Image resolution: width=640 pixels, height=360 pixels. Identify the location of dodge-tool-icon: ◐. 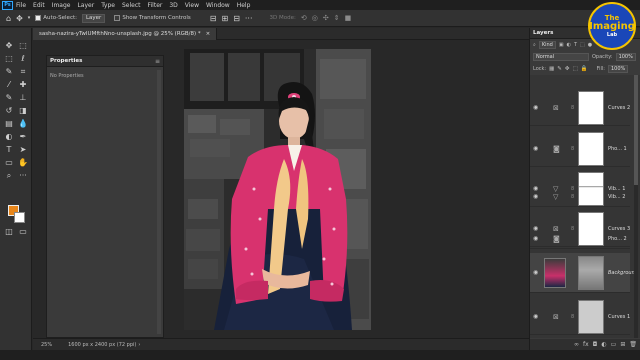
(9, 136).